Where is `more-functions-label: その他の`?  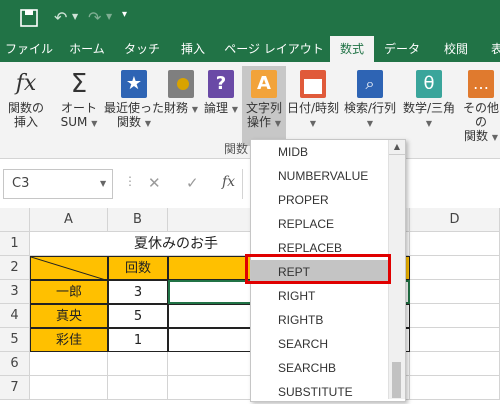 more-functions-label: その他の is located at coordinates (480, 115).